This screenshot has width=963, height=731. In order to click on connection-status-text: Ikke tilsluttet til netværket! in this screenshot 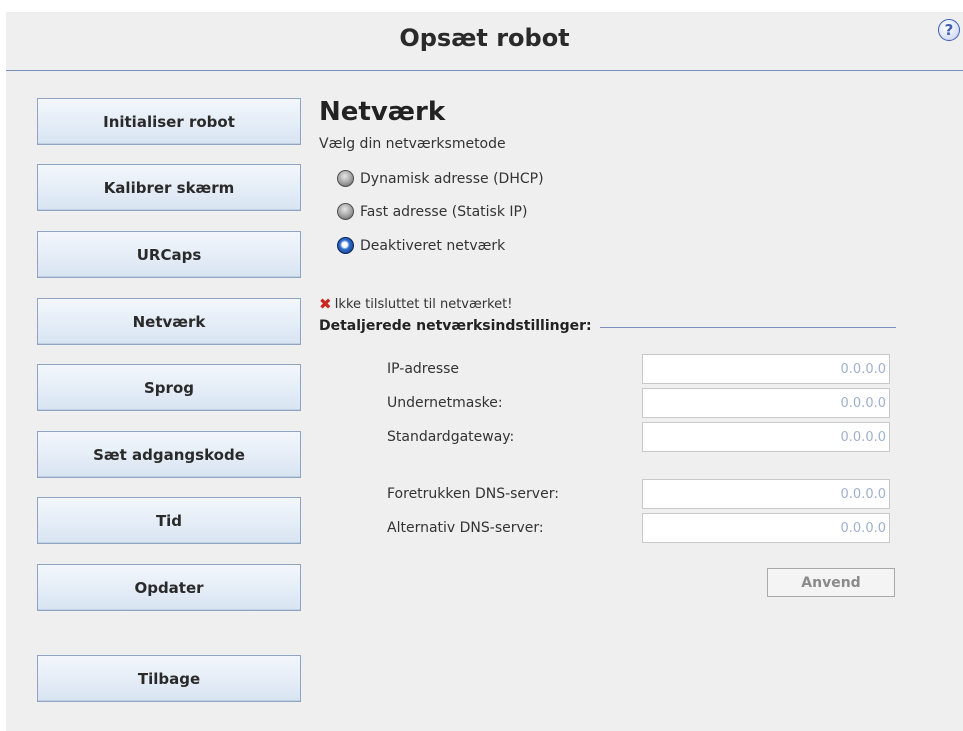, I will do `click(423, 304)`.